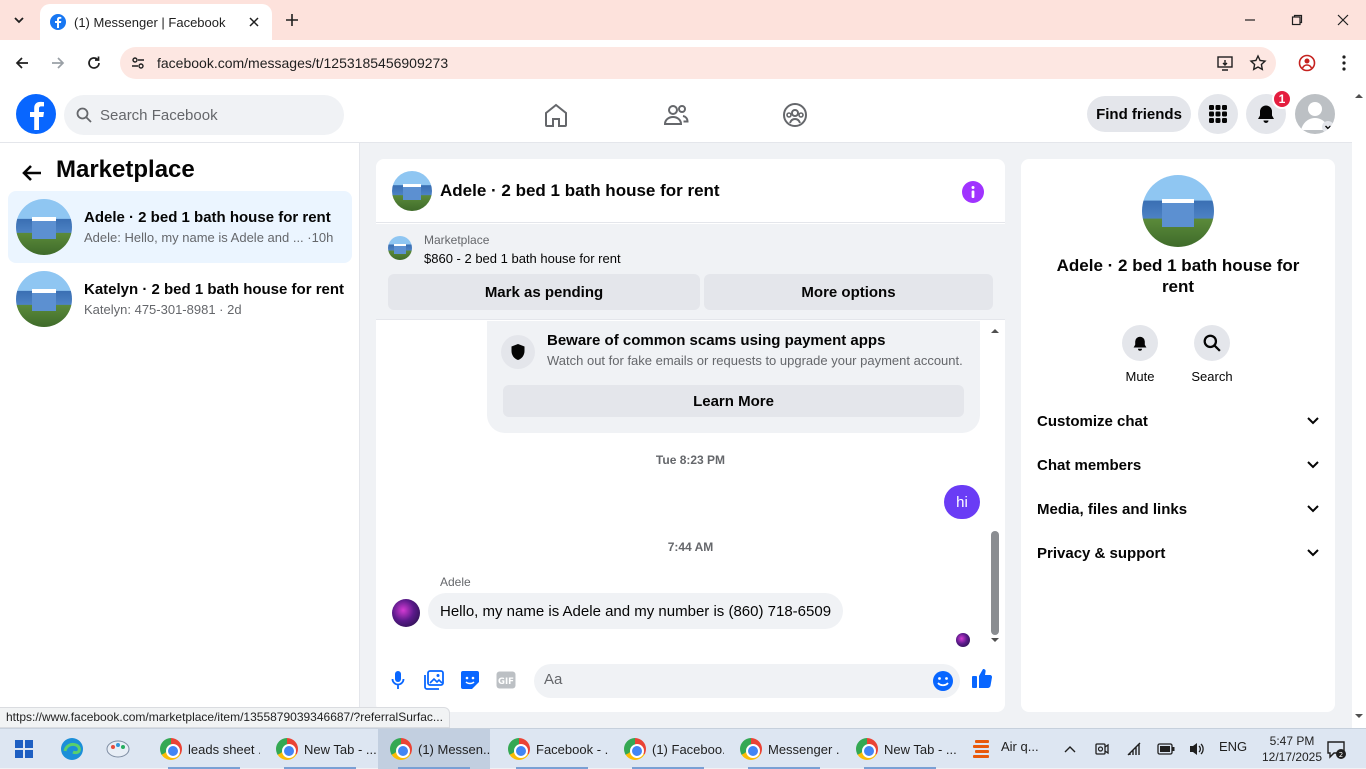 This screenshot has width=1366, height=769. I want to click on wifi-icon, so click(1134, 749).